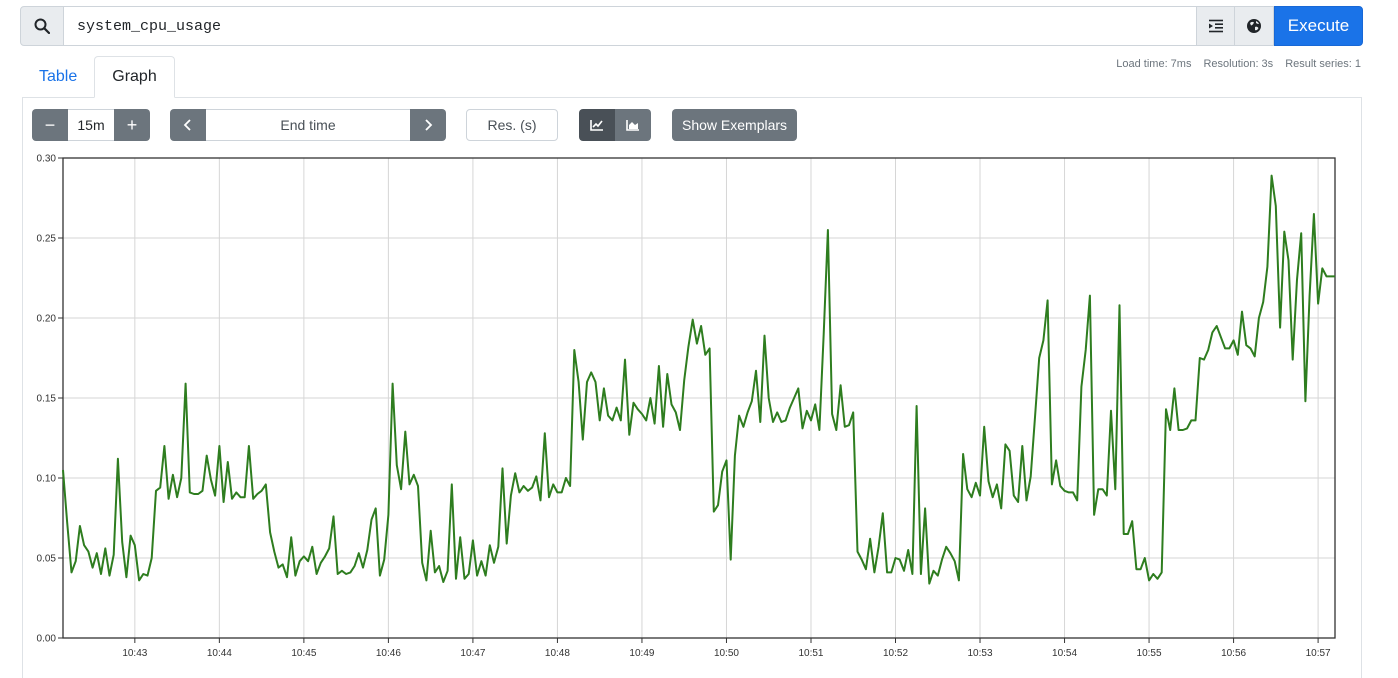 This screenshot has width=1398, height=678. Describe the element at coordinates (134, 77) in the screenshot. I see `tab-graph: Graph` at that location.